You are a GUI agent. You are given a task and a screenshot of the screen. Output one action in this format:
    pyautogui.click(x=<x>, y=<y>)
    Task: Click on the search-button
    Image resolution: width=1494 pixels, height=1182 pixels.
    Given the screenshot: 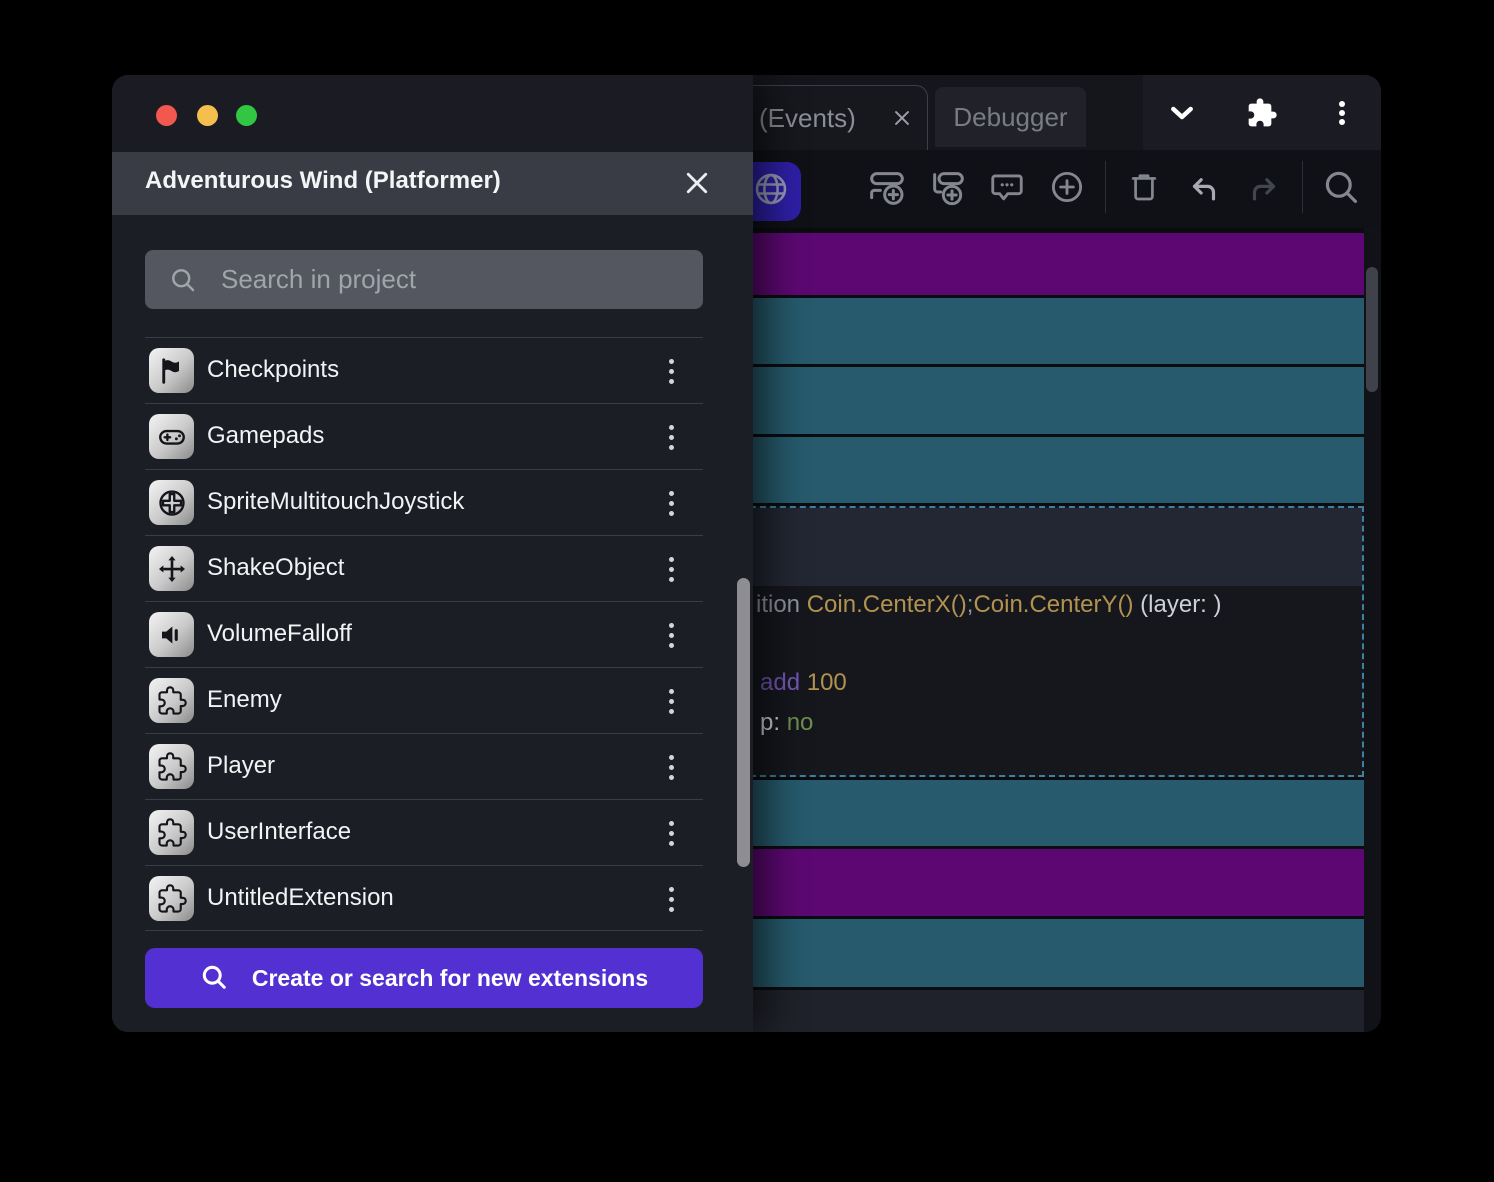 What is the action you would take?
    pyautogui.click(x=1341, y=189)
    